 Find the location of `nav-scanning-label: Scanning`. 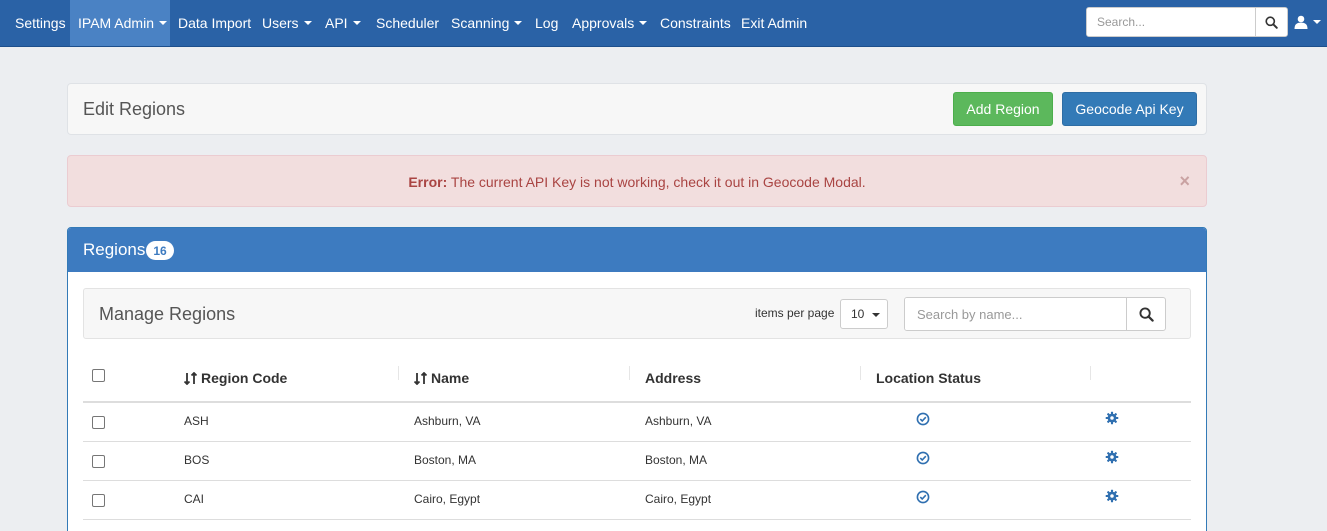

nav-scanning-label: Scanning is located at coordinates (480, 23).